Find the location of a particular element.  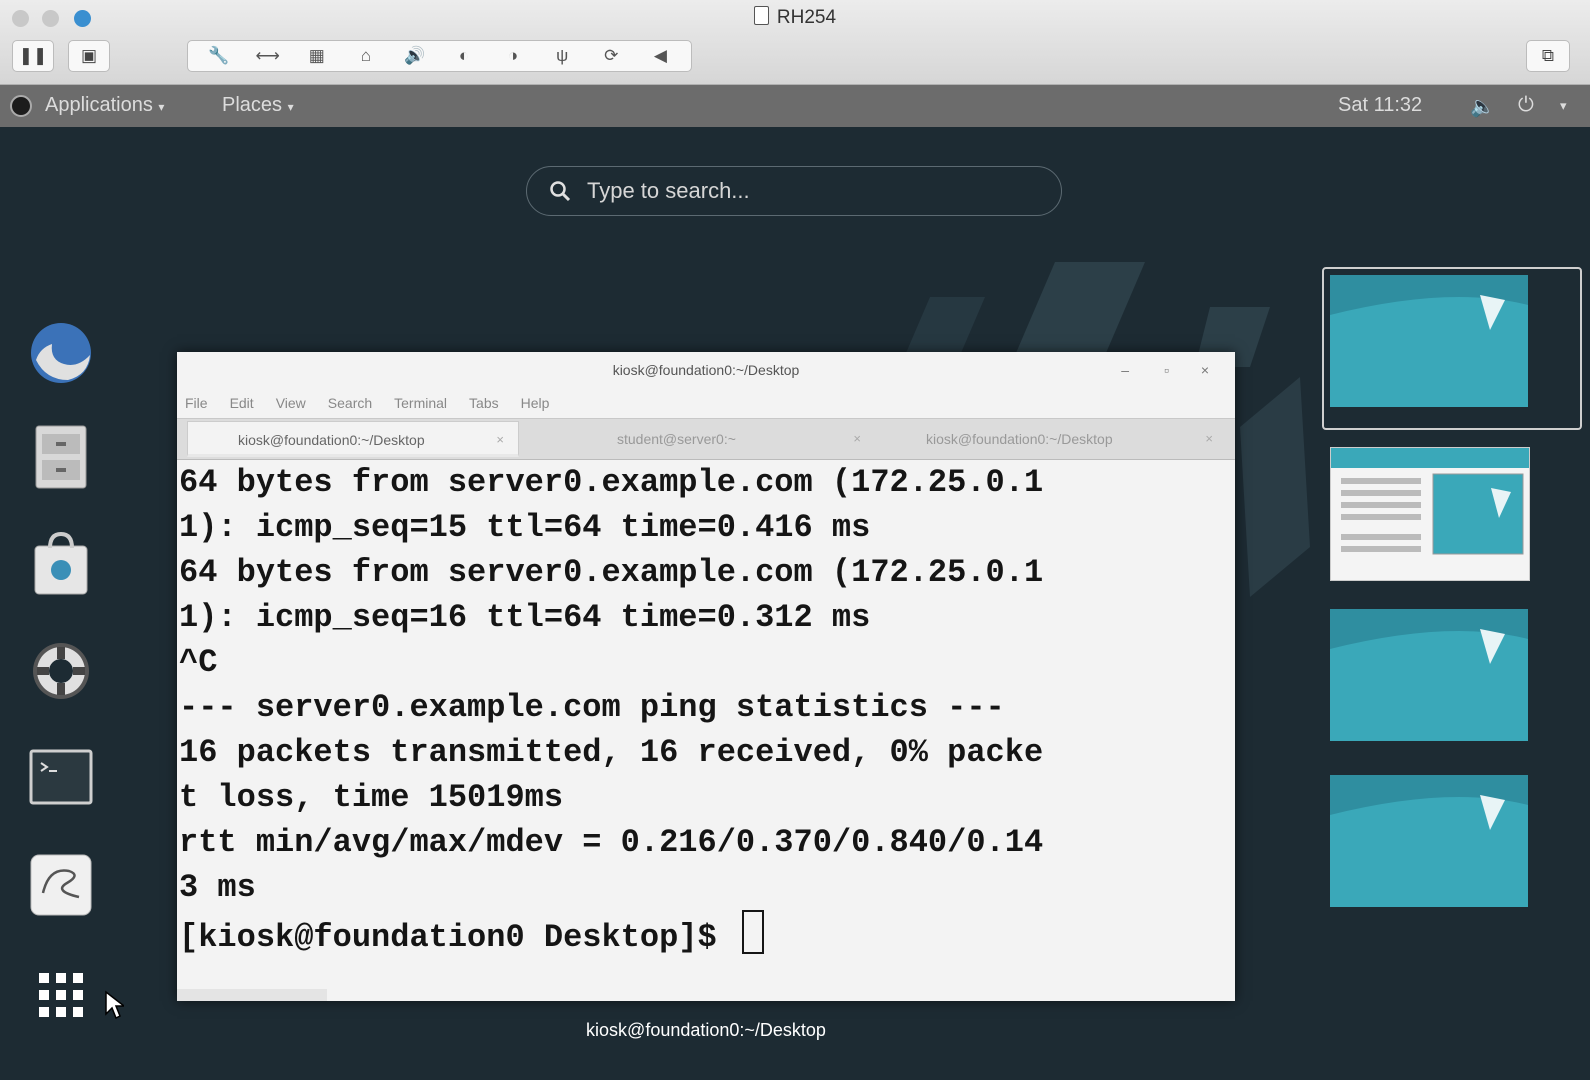

mouse-pointer-icon is located at coordinates (114, 1005).